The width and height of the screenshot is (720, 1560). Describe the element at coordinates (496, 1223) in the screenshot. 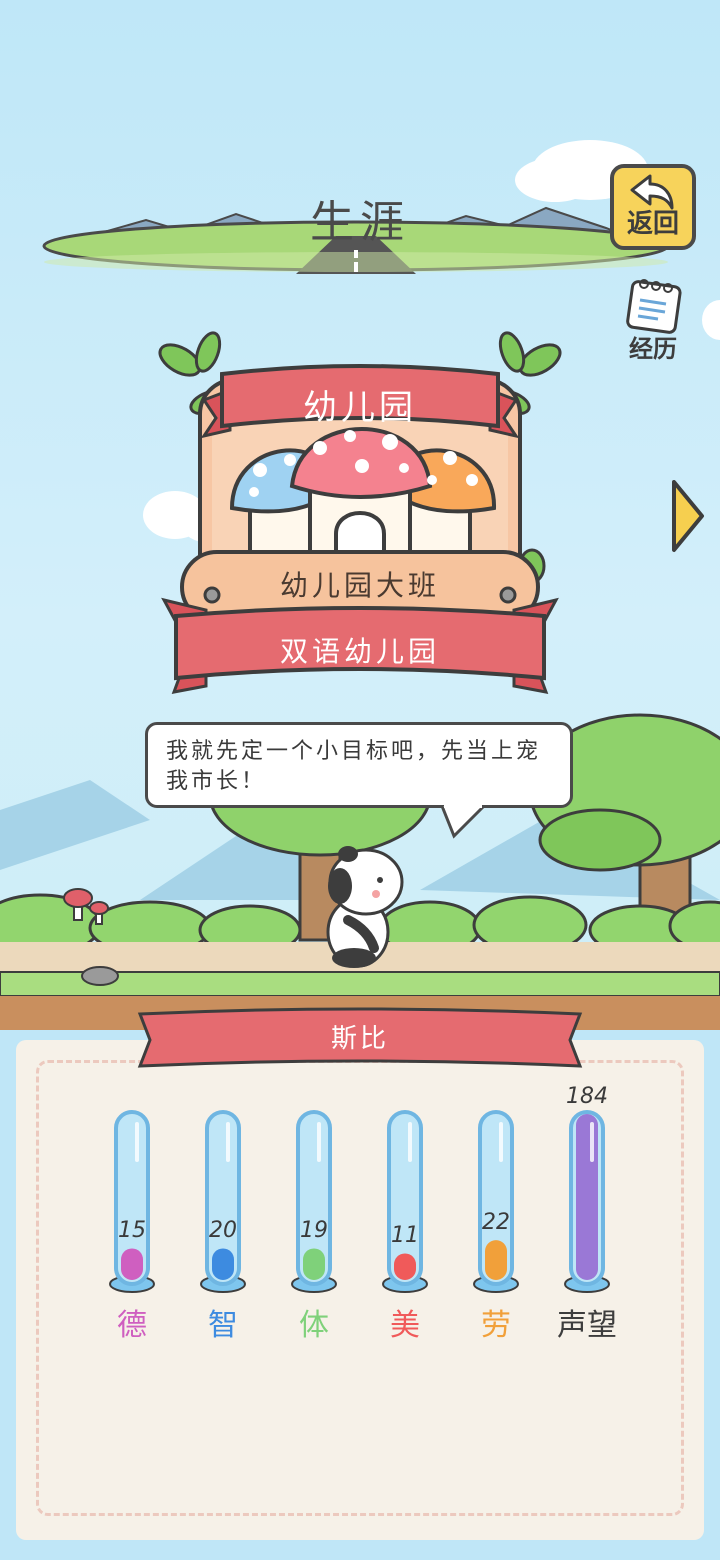

I see `stat-value: 22` at that location.